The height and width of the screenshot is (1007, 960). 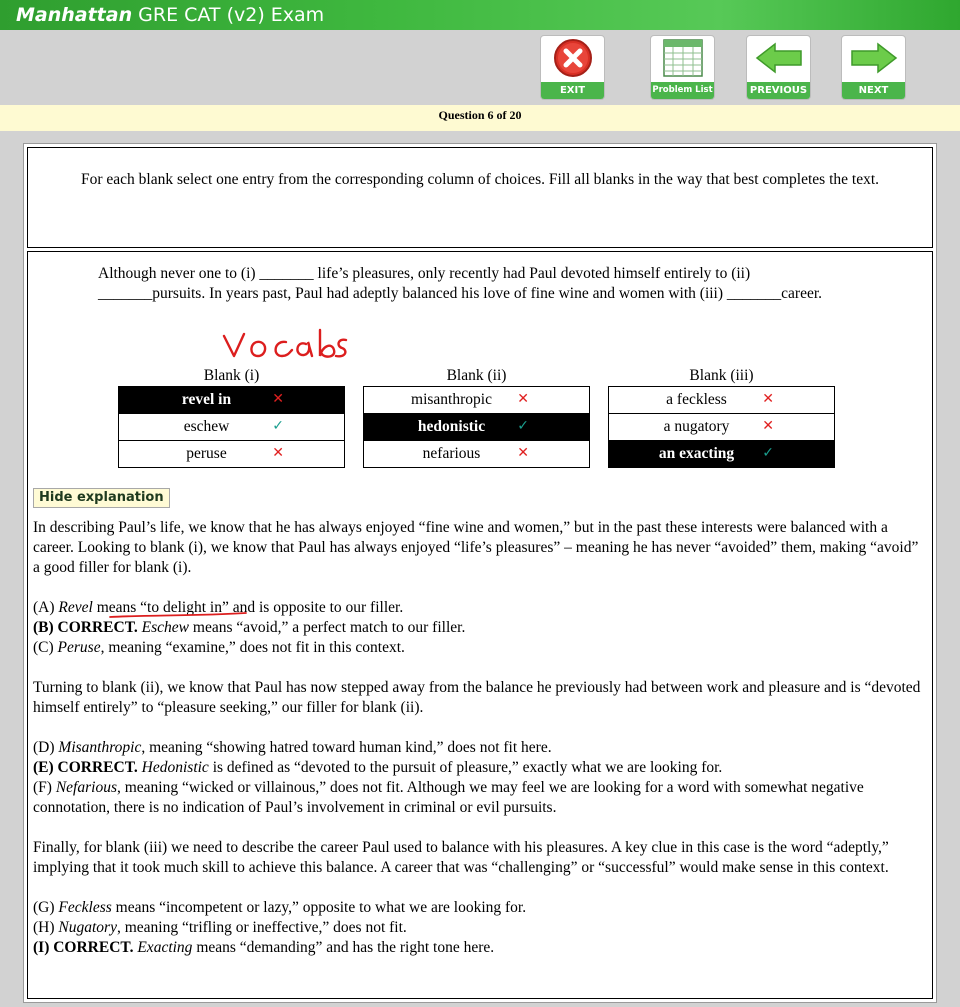 What do you see at coordinates (231, 454) in the screenshot?
I see `blank-i-option-peruse: peruse ✕` at bounding box center [231, 454].